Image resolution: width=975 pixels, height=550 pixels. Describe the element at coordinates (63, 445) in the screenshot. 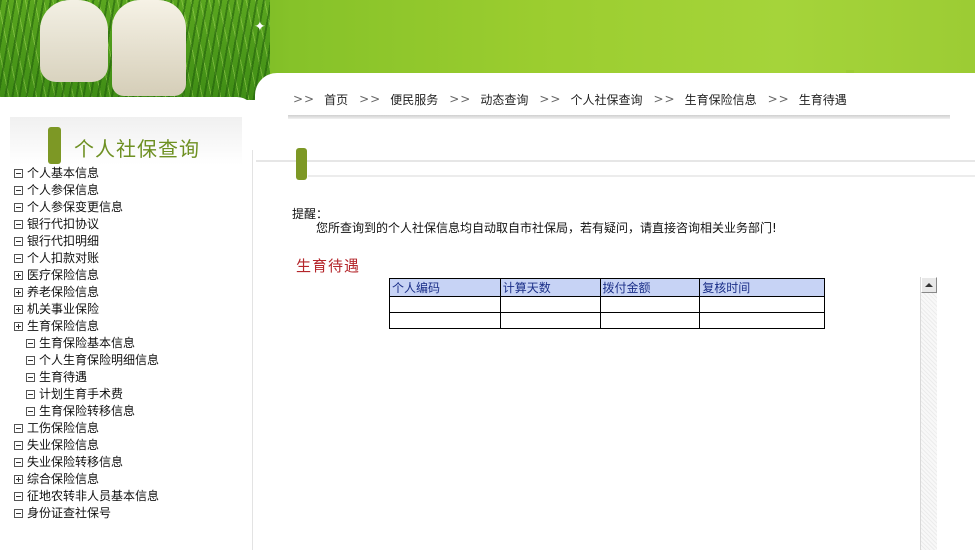

I see `sidebar-item-label: 失业保险信息` at that location.